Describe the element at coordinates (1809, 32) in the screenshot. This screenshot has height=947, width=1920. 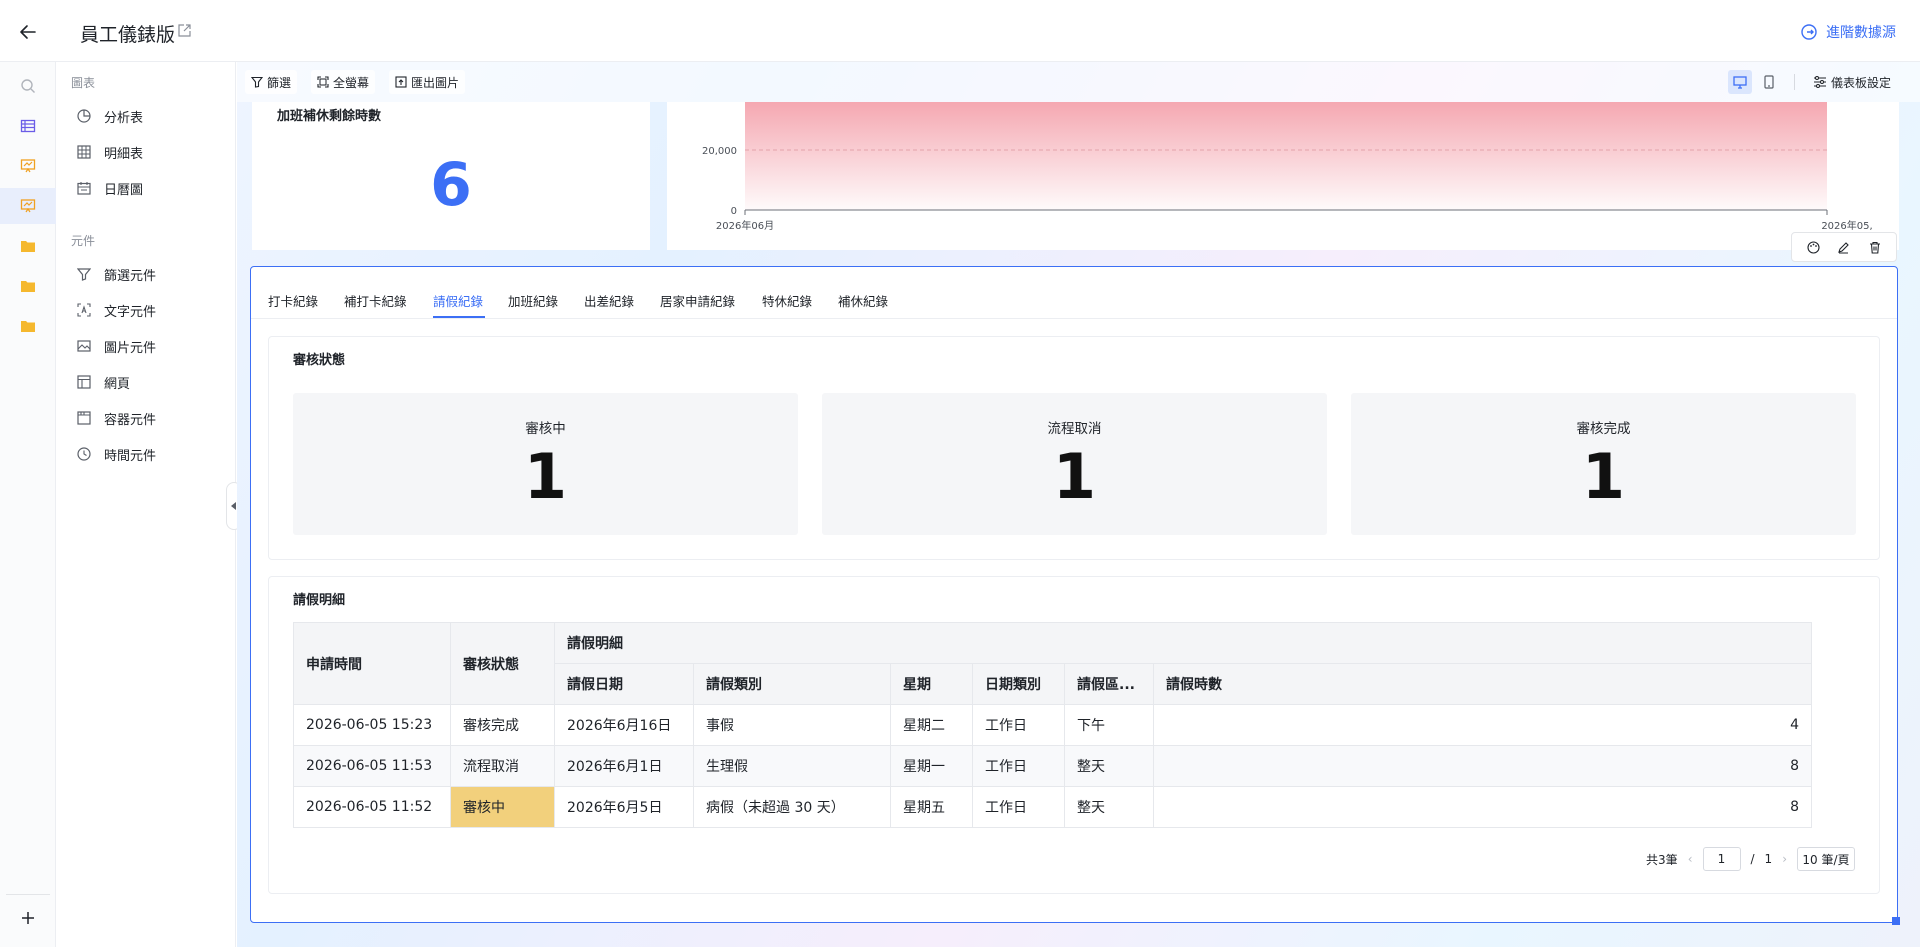
I see `datasource-icon` at that location.